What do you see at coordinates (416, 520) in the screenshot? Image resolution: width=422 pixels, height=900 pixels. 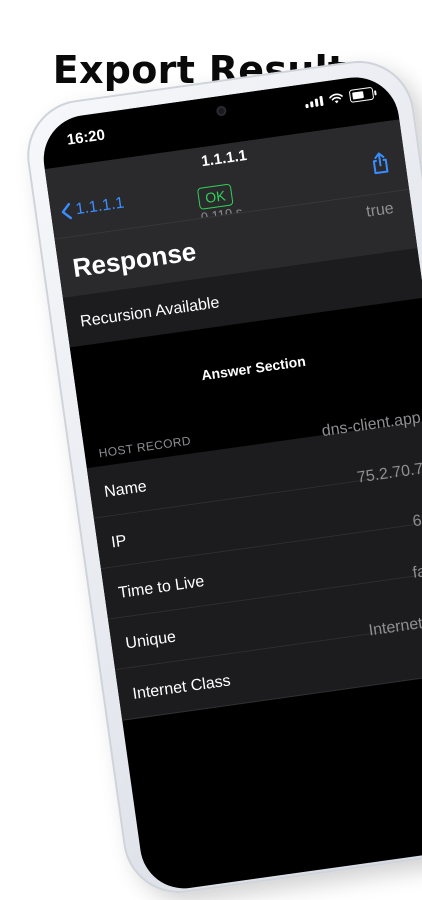 I see `row-value: 600` at bounding box center [416, 520].